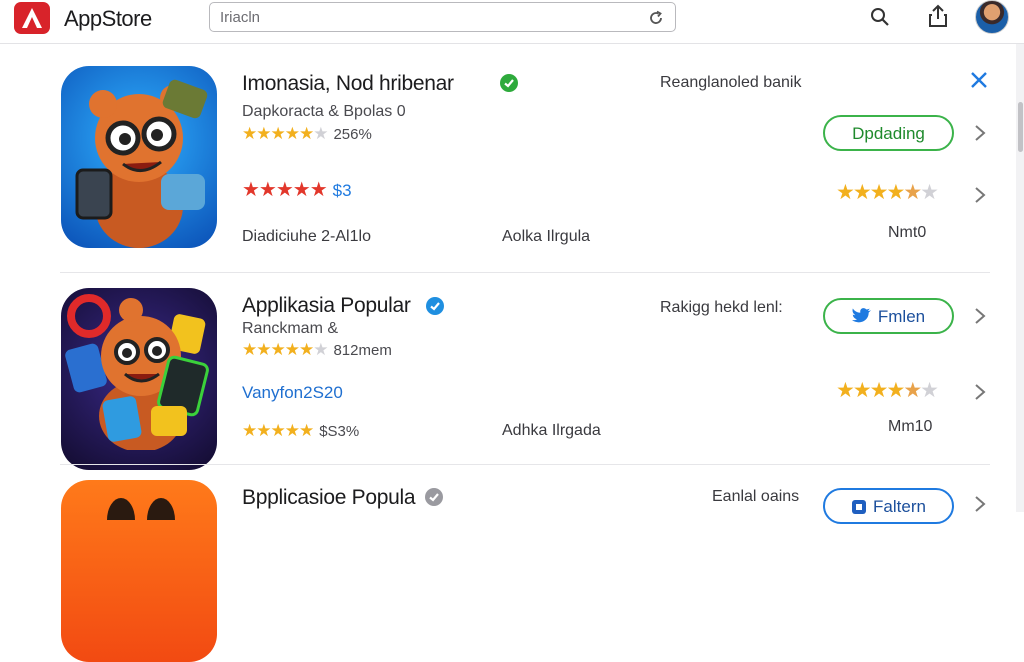 The height and width of the screenshot is (662, 1024). I want to click on app-price: Vanyfon2S20, so click(292, 392).